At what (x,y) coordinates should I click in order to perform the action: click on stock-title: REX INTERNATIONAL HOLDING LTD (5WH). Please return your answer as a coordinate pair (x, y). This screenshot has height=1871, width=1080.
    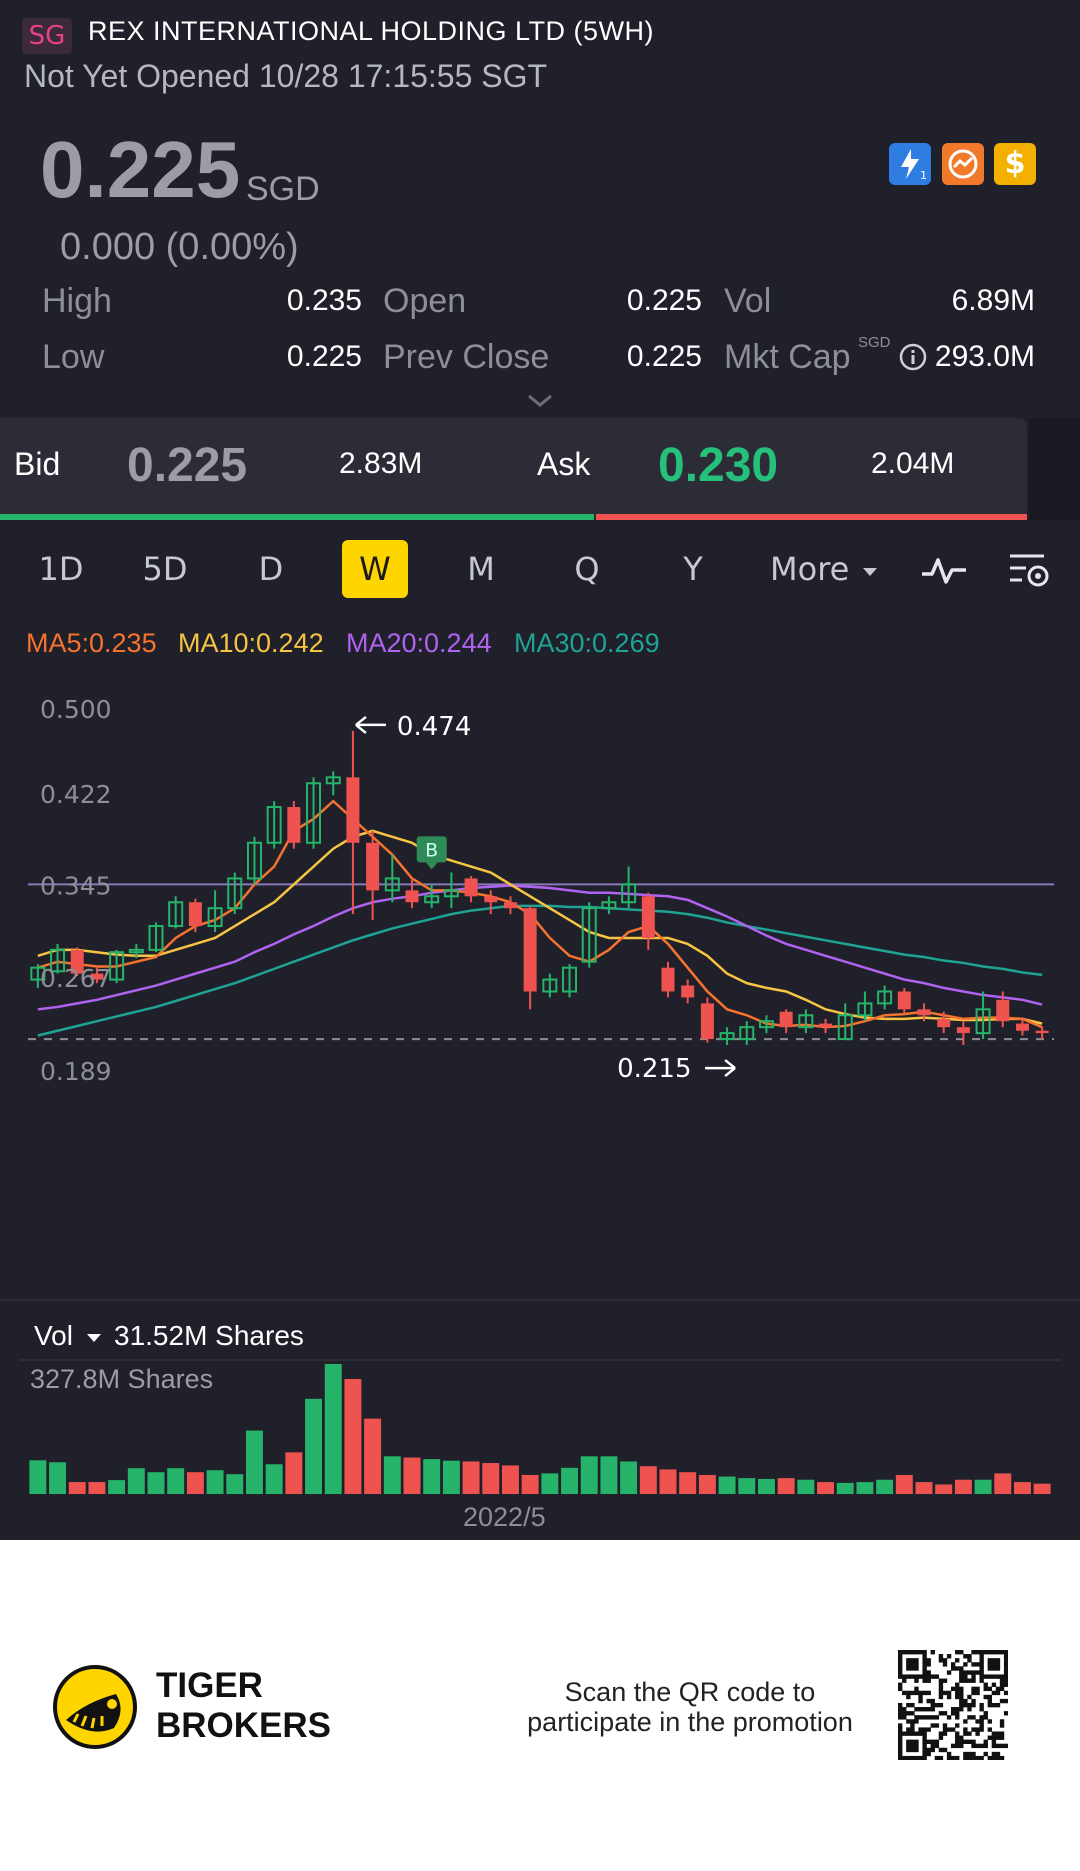
    Looking at the image, I should click on (371, 31).